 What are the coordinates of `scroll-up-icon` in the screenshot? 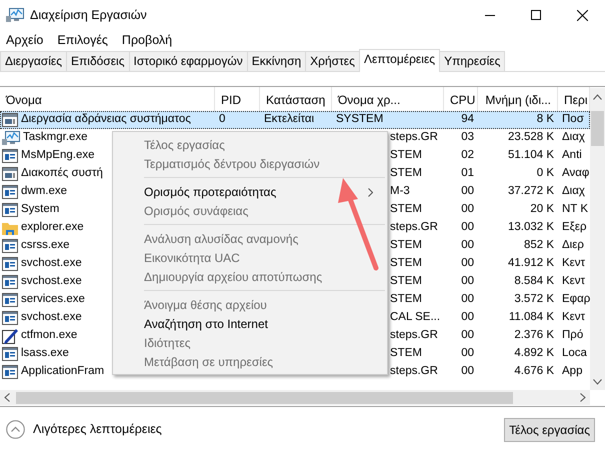 It's located at (597, 97).